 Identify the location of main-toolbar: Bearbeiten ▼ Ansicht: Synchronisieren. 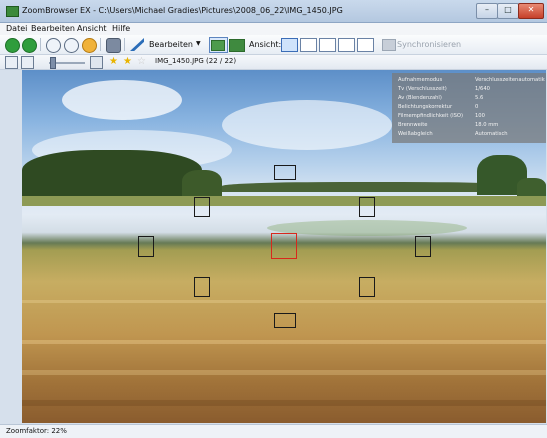
(273, 45).